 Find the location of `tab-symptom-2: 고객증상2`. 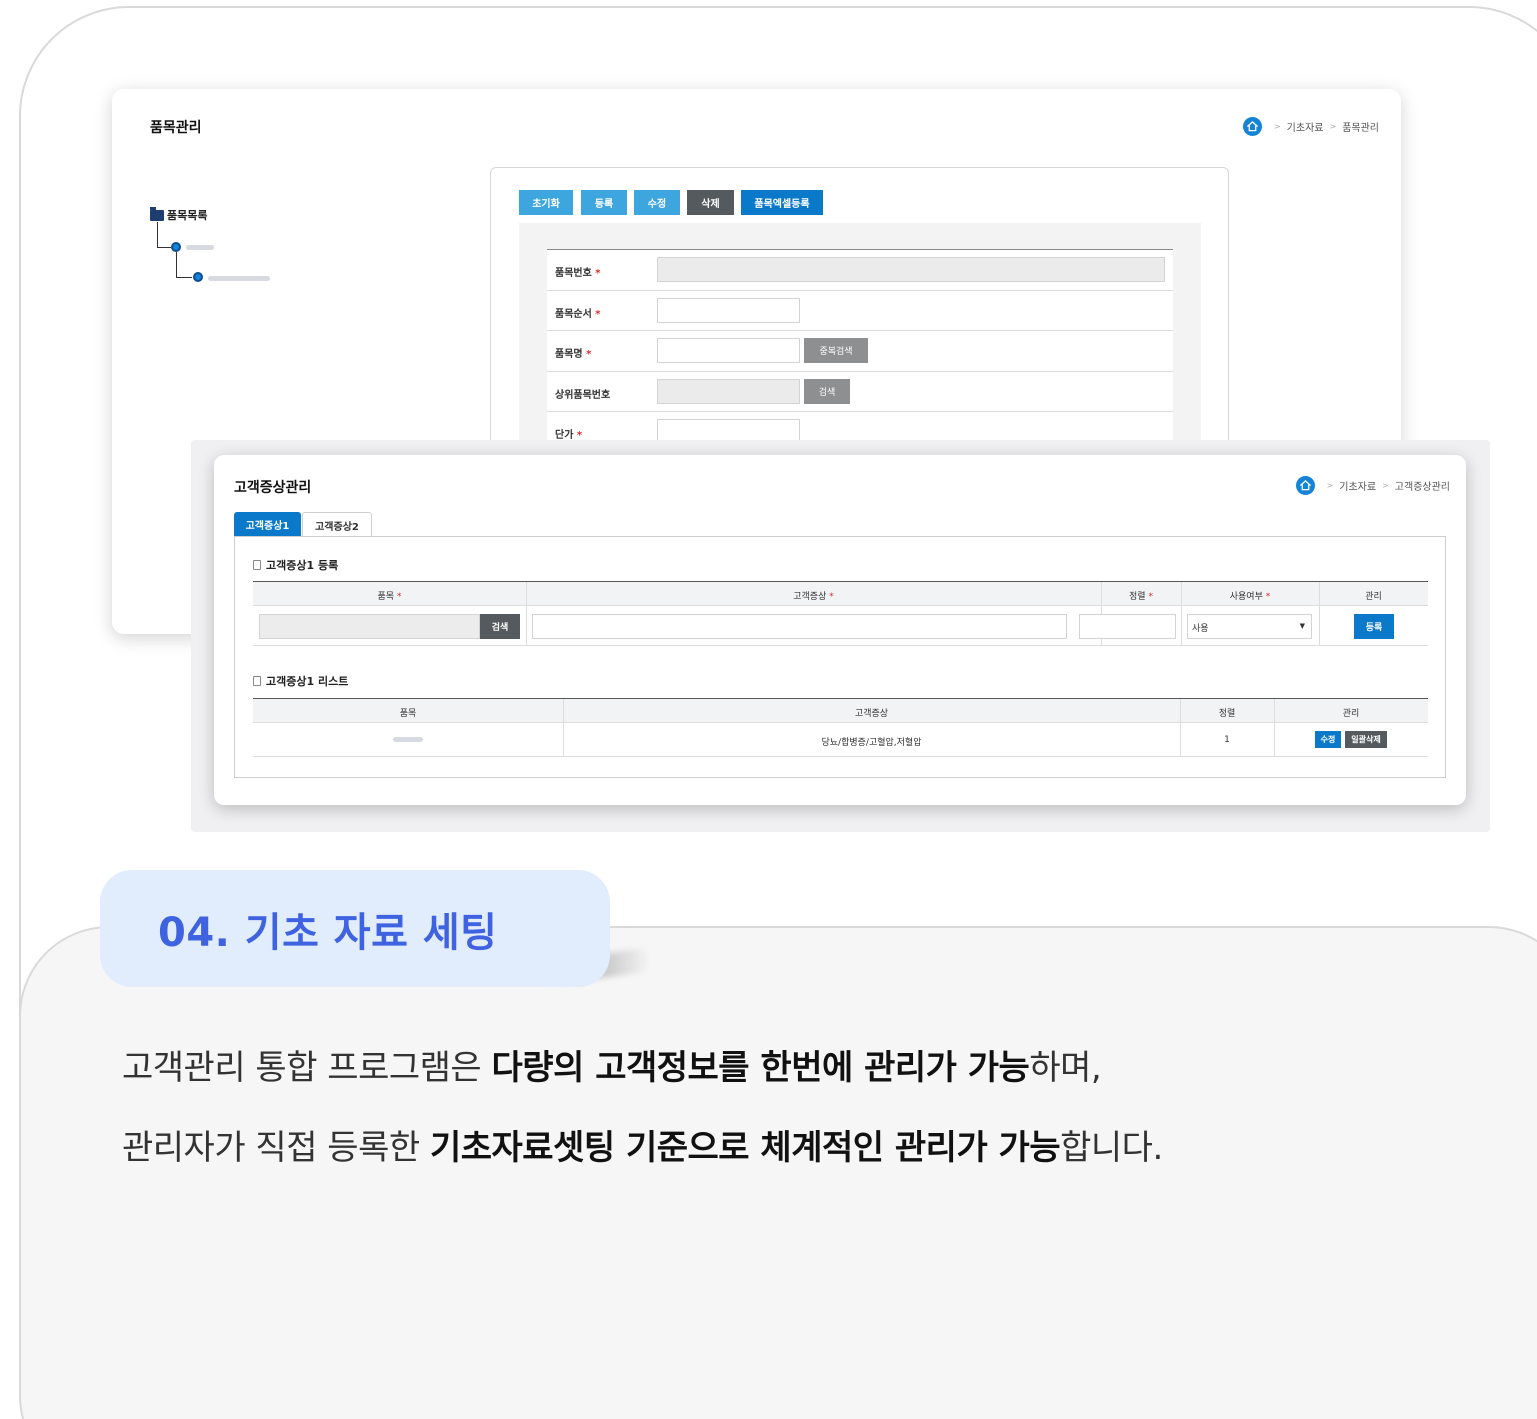

tab-symptom-2: 고객증상2 is located at coordinates (337, 524).